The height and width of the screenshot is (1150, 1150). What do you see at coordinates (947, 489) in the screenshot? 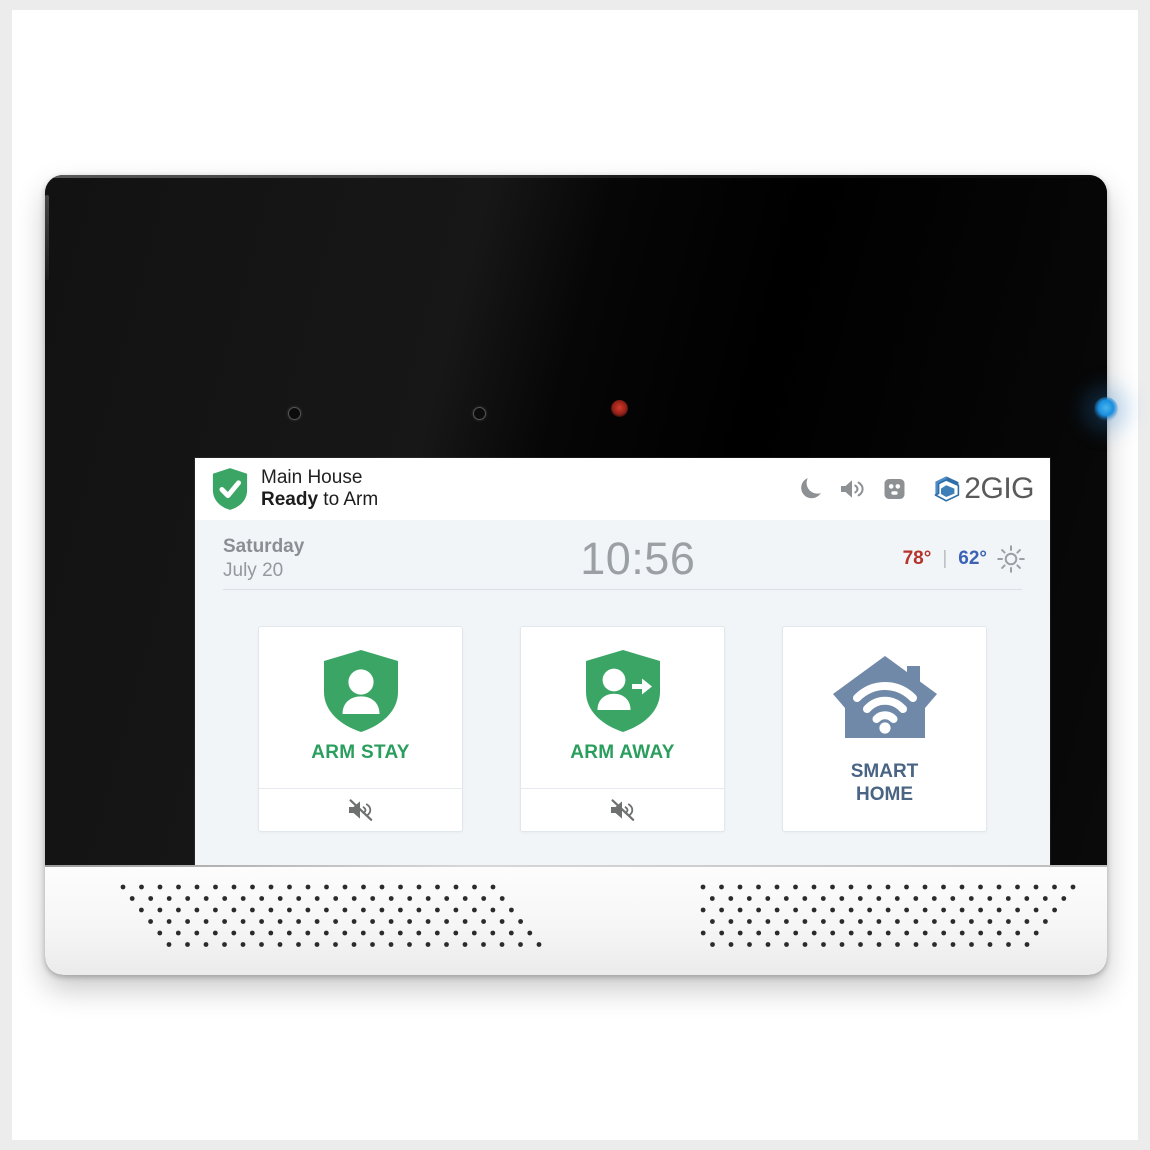
I see `2gig-cube-logo-icon` at bounding box center [947, 489].